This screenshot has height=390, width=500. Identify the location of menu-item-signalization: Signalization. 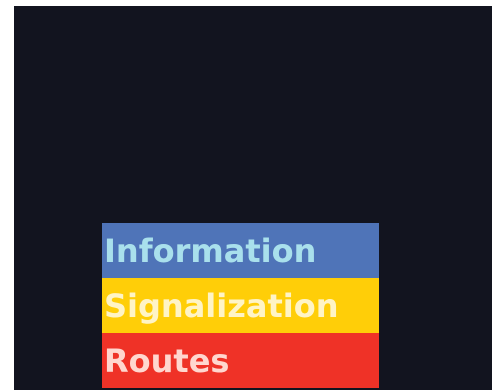
(240, 305).